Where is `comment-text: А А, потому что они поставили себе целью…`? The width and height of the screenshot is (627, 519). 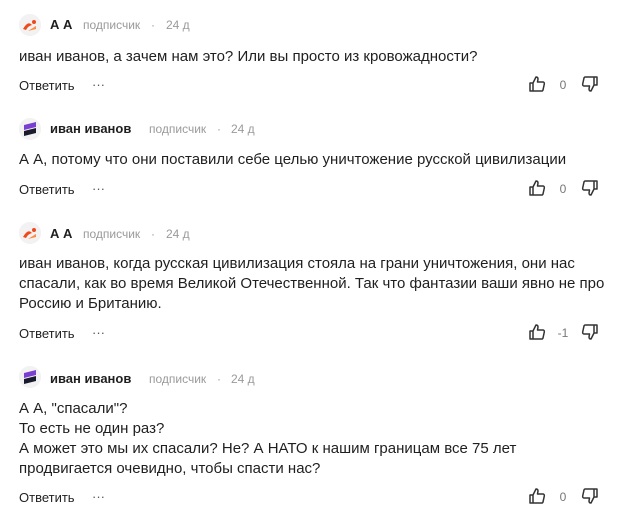 comment-text: А А, потому что они поставили себе целью… is located at coordinates (293, 159).